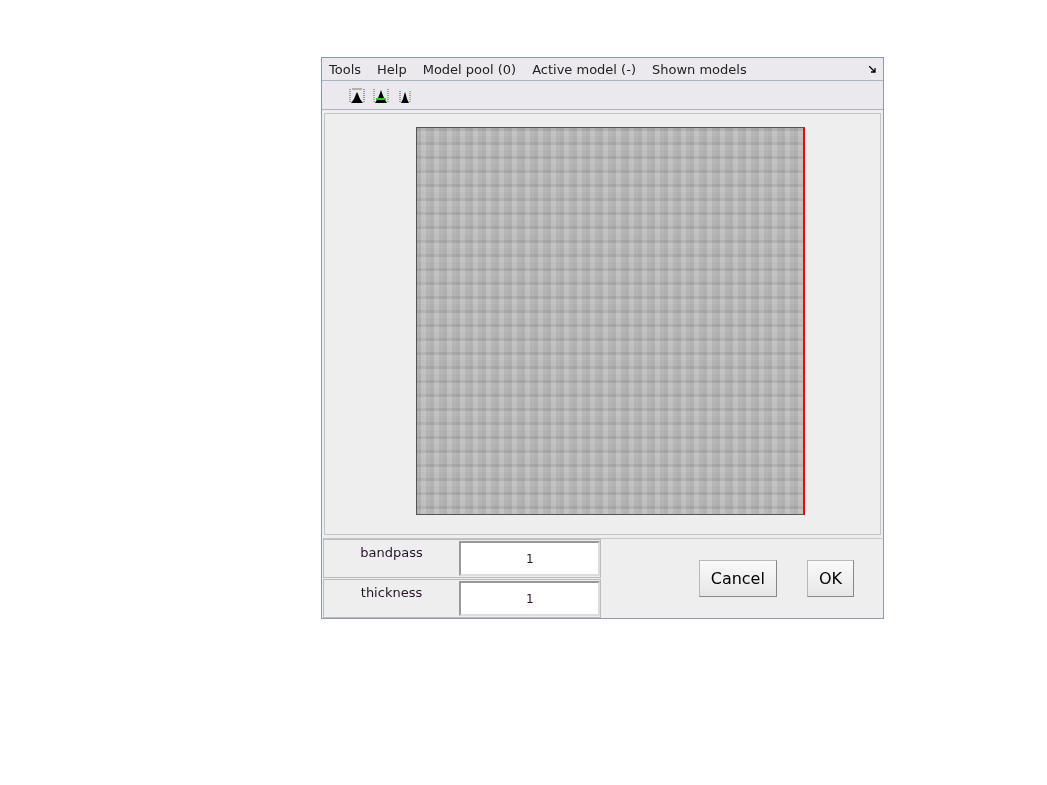  What do you see at coordinates (469, 69) in the screenshot?
I see `menu-item: Model pool (0)` at bounding box center [469, 69].